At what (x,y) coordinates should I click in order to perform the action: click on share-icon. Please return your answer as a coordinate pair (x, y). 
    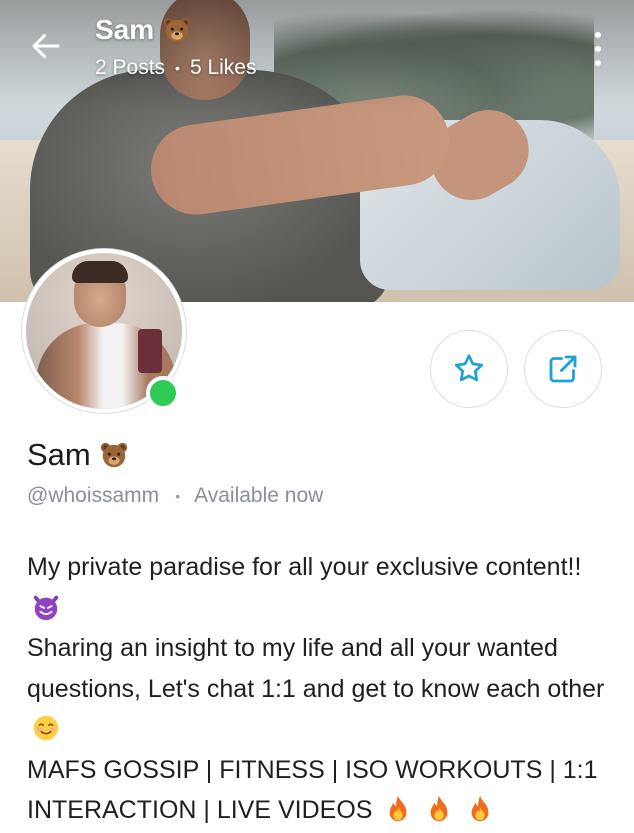
    Looking at the image, I should click on (563, 369).